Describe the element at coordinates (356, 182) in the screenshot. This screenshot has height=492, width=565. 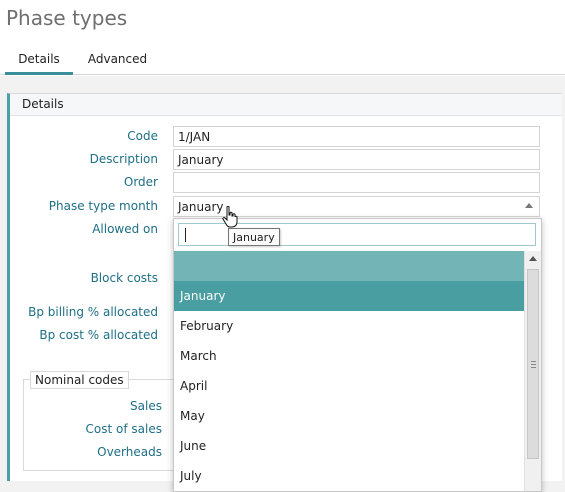
I see `order-field` at that location.